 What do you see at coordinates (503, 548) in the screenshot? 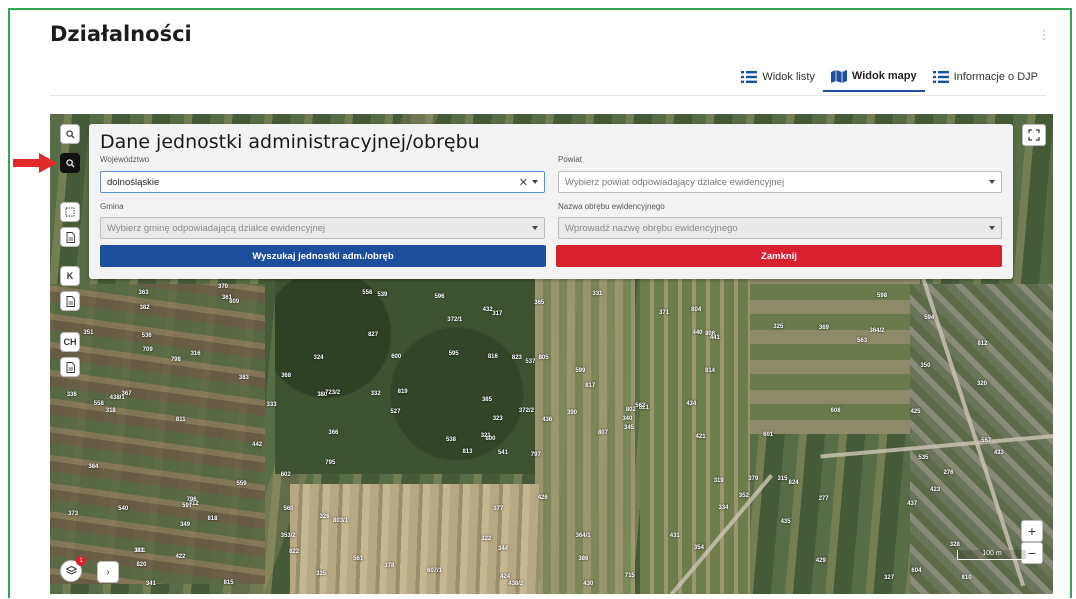
I see `parcel-label: 344` at bounding box center [503, 548].